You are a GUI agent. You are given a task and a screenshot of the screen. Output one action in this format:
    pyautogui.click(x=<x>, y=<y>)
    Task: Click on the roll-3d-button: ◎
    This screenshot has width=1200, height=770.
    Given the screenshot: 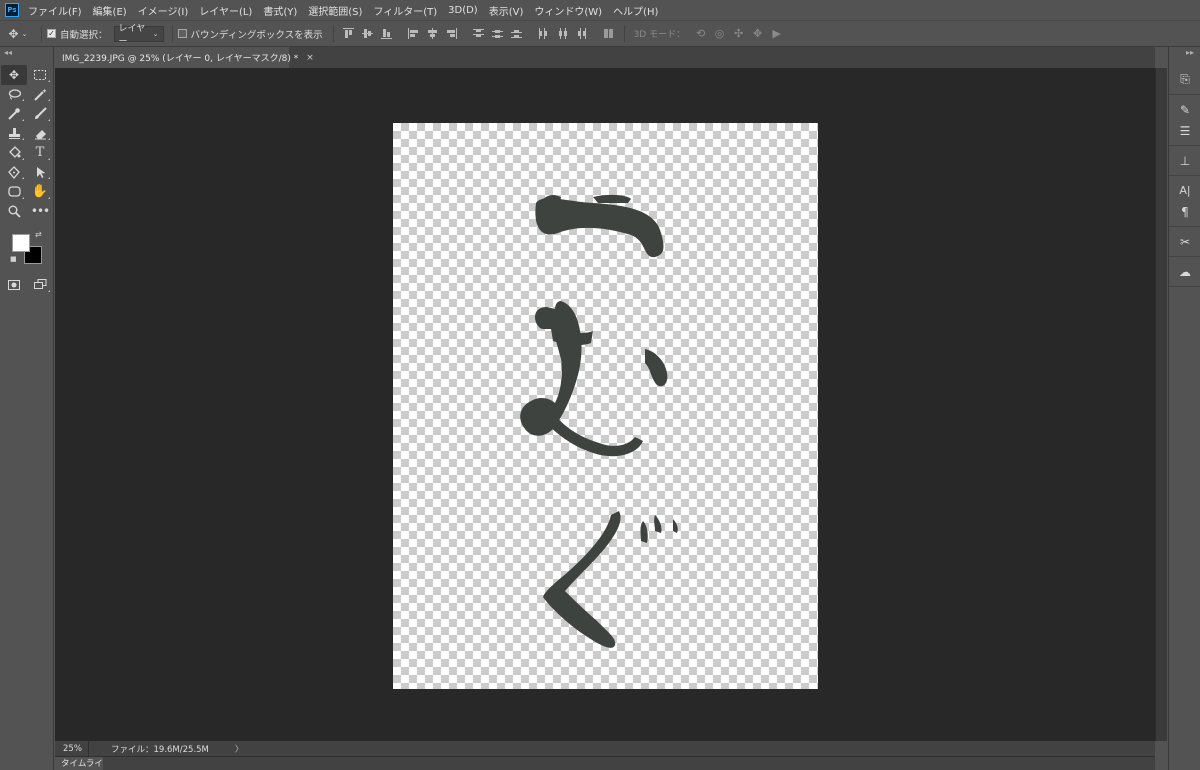 What is the action you would take?
    pyautogui.click(x=719, y=34)
    